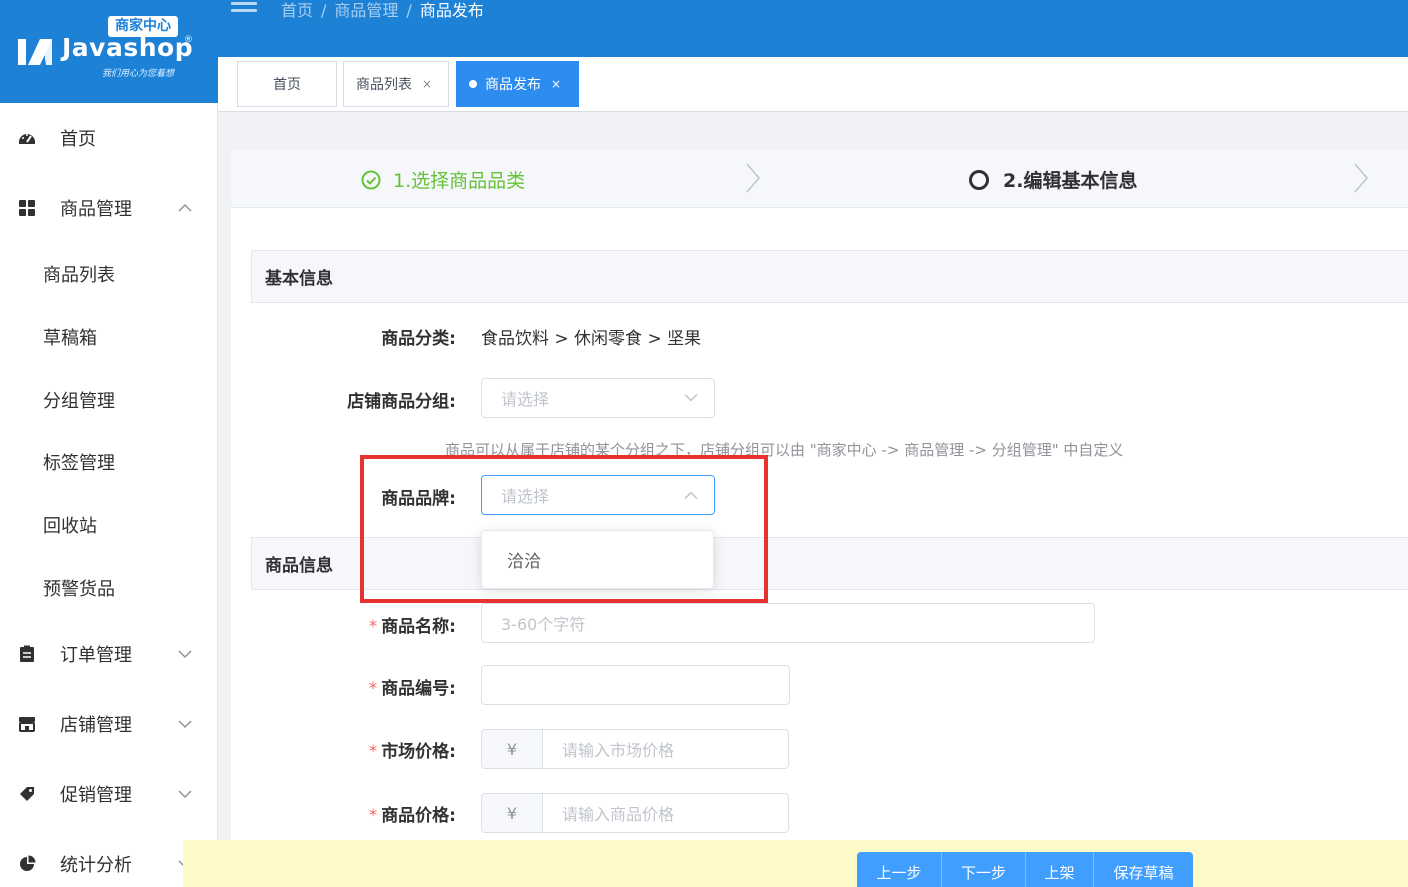 Image resolution: width=1408 pixels, height=887 pixels. What do you see at coordinates (27, 794) in the screenshot?
I see `tag-icon` at bounding box center [27, 794].